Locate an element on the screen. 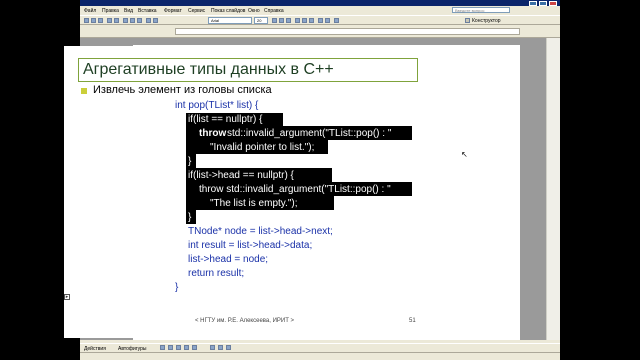 This screenshot has width=640, height=360. code-line: int pop(TList* list) { is located at coordinates (217, 105).